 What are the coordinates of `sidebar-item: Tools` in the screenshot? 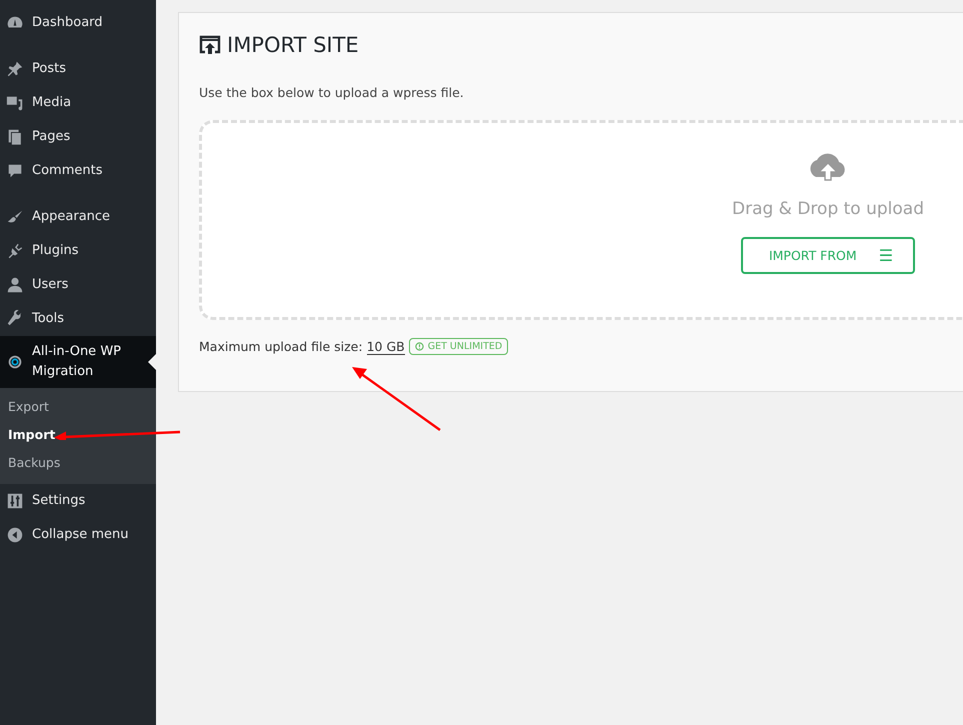 It's located at (78, 319).